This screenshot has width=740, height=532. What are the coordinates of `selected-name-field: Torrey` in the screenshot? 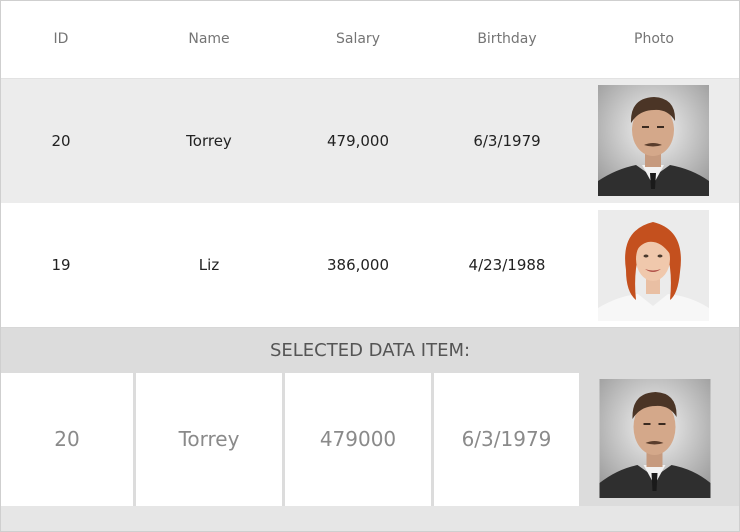 It's located at (209, 439).